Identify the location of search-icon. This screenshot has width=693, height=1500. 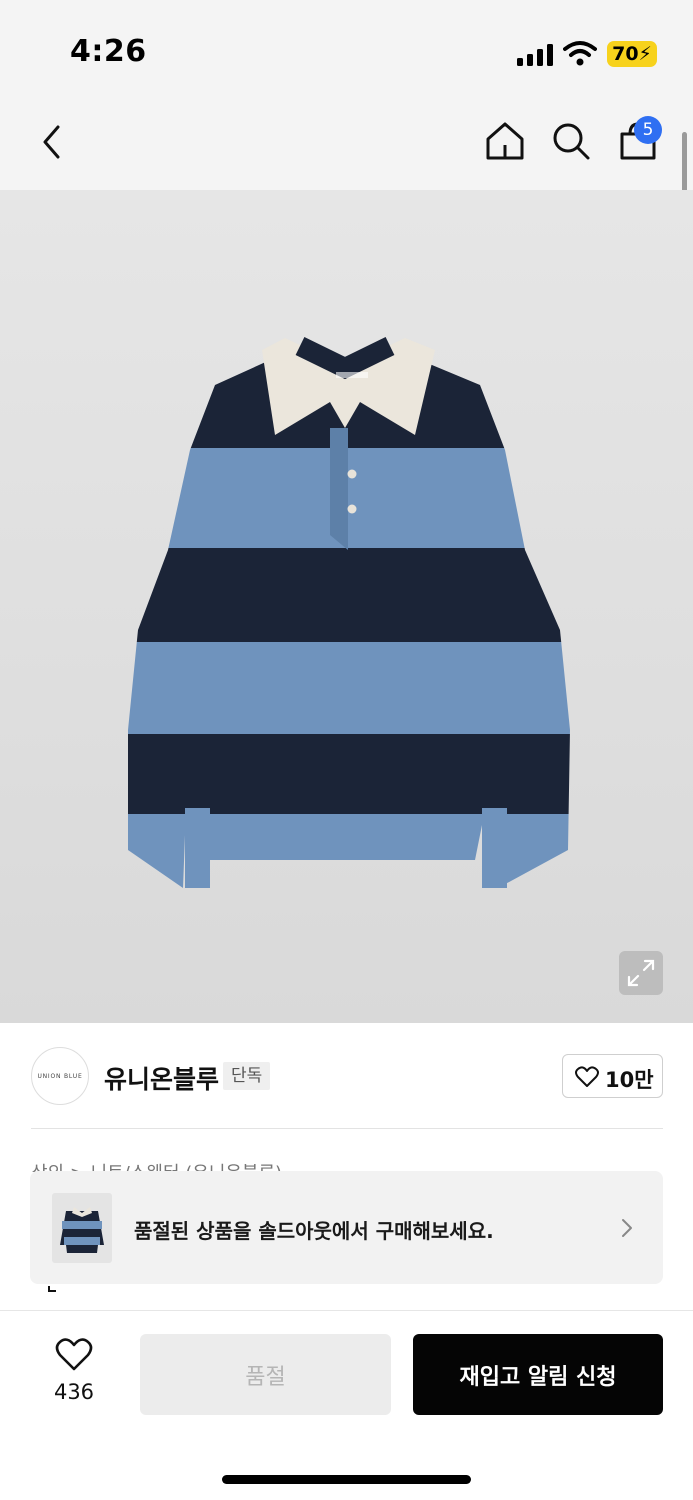
(571, 141).